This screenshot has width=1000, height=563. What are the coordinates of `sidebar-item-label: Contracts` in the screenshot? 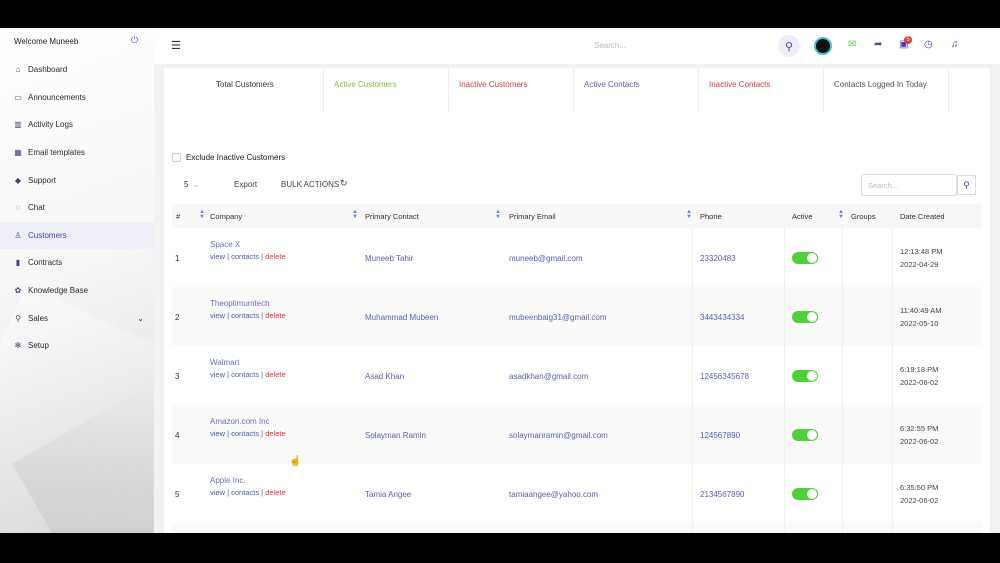 It's located at (45, 263).